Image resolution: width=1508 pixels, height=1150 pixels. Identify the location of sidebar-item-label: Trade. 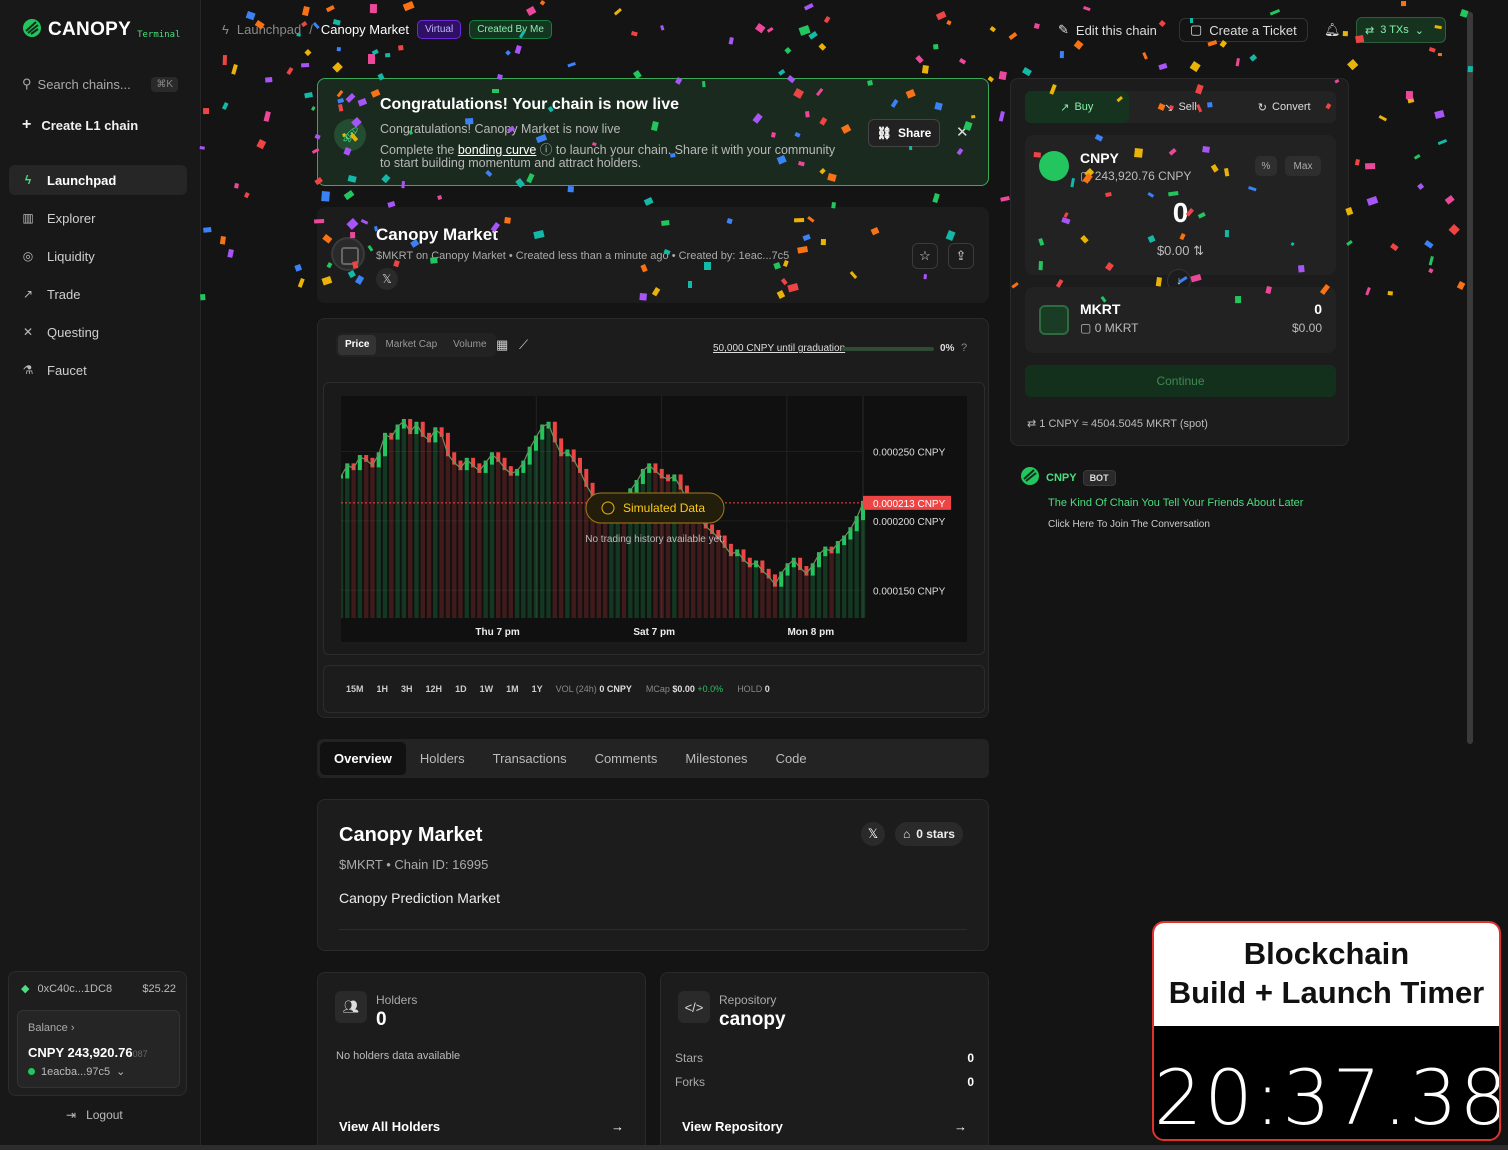
(64, 294).